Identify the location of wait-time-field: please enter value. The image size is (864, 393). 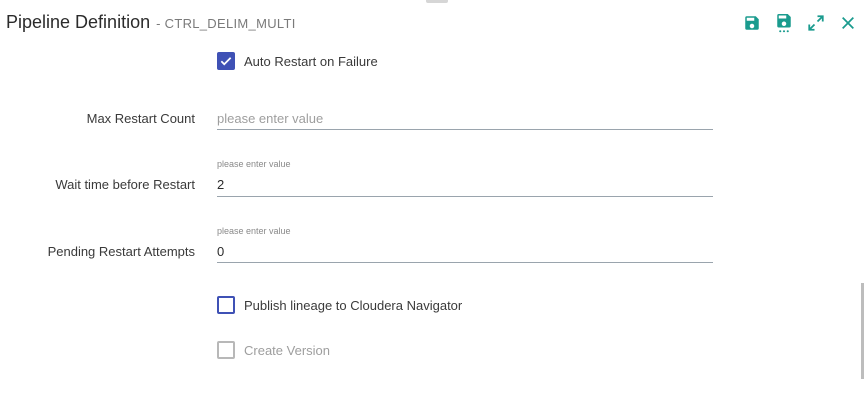
(465, 178).